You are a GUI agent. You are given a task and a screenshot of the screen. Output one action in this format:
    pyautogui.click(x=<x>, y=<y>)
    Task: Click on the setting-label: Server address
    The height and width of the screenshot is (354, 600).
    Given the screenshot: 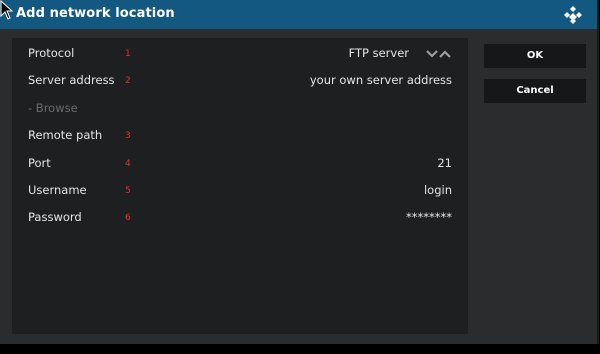 What is the action you would take?
    pyautogui.click(x=71, y=80)
    